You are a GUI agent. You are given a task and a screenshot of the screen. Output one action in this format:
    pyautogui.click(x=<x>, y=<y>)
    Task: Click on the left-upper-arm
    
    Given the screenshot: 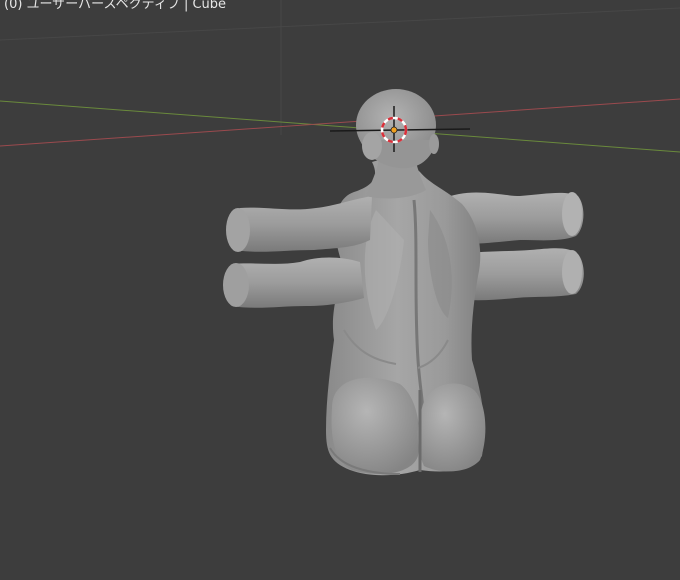 What is the action you would take?
    pyautogui.click(x=299, y=224)
    